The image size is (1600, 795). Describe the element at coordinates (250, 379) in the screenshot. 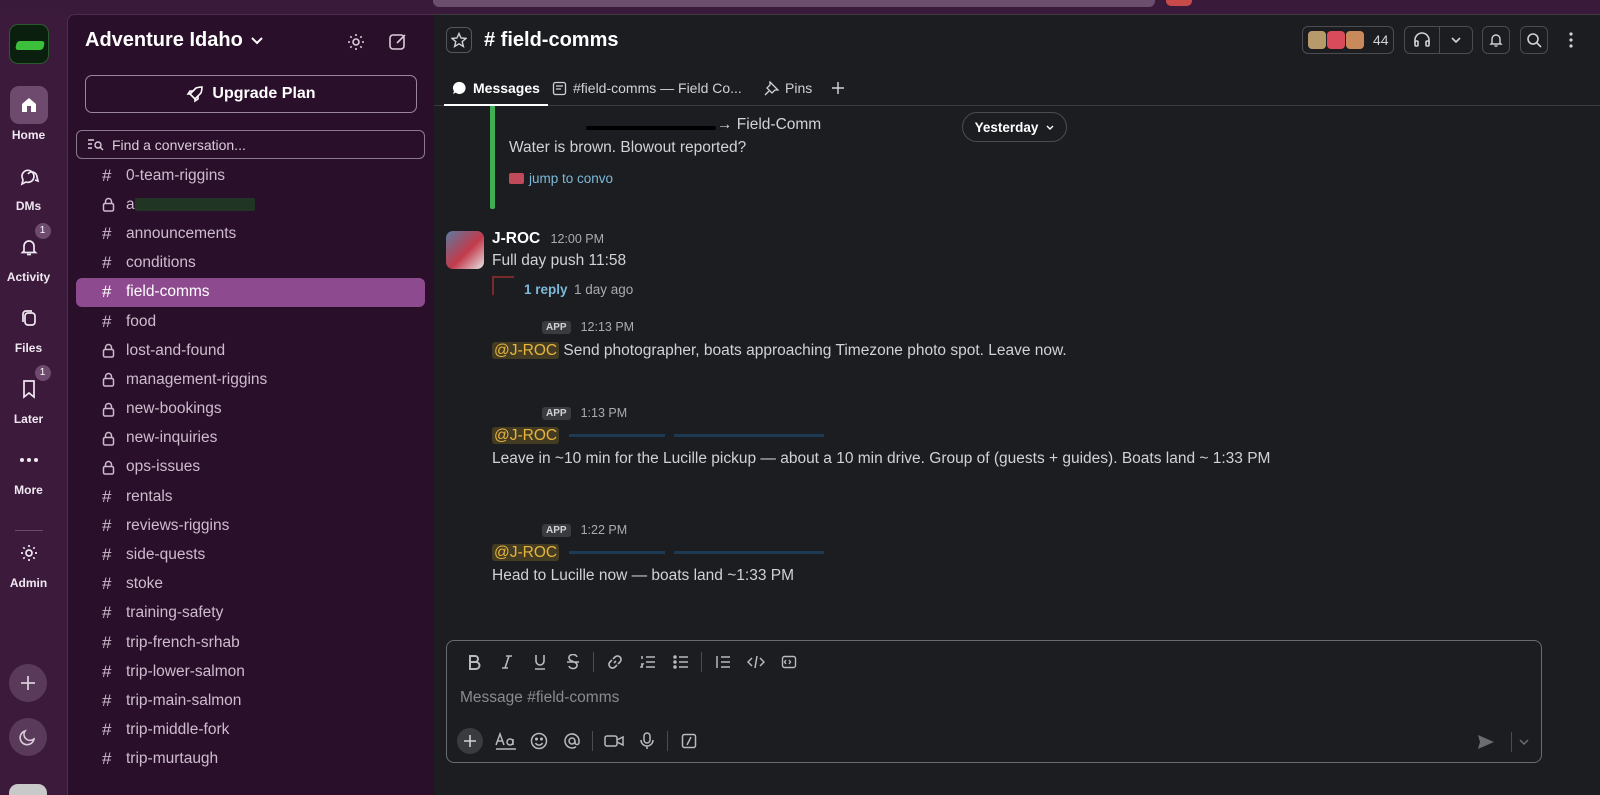

I see `sidebar-item-management-riggins: management-riggins` at that location.